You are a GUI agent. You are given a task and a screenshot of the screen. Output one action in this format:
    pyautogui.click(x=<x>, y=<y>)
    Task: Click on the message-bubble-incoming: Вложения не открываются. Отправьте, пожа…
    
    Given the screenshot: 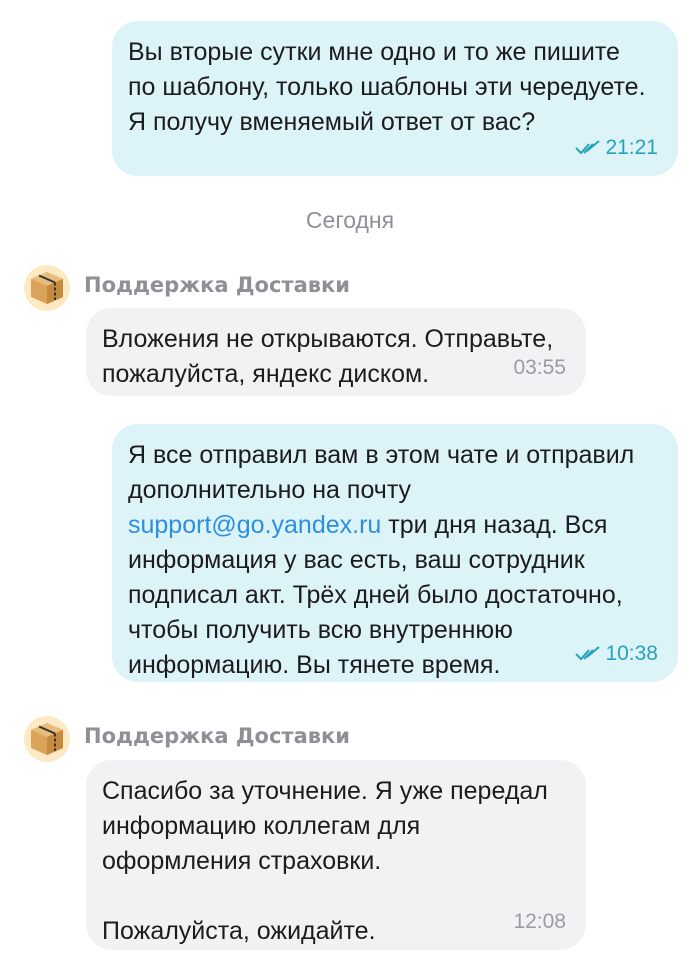 What is the action you would take?
    pyautogui.click(x=336, y=352)
    